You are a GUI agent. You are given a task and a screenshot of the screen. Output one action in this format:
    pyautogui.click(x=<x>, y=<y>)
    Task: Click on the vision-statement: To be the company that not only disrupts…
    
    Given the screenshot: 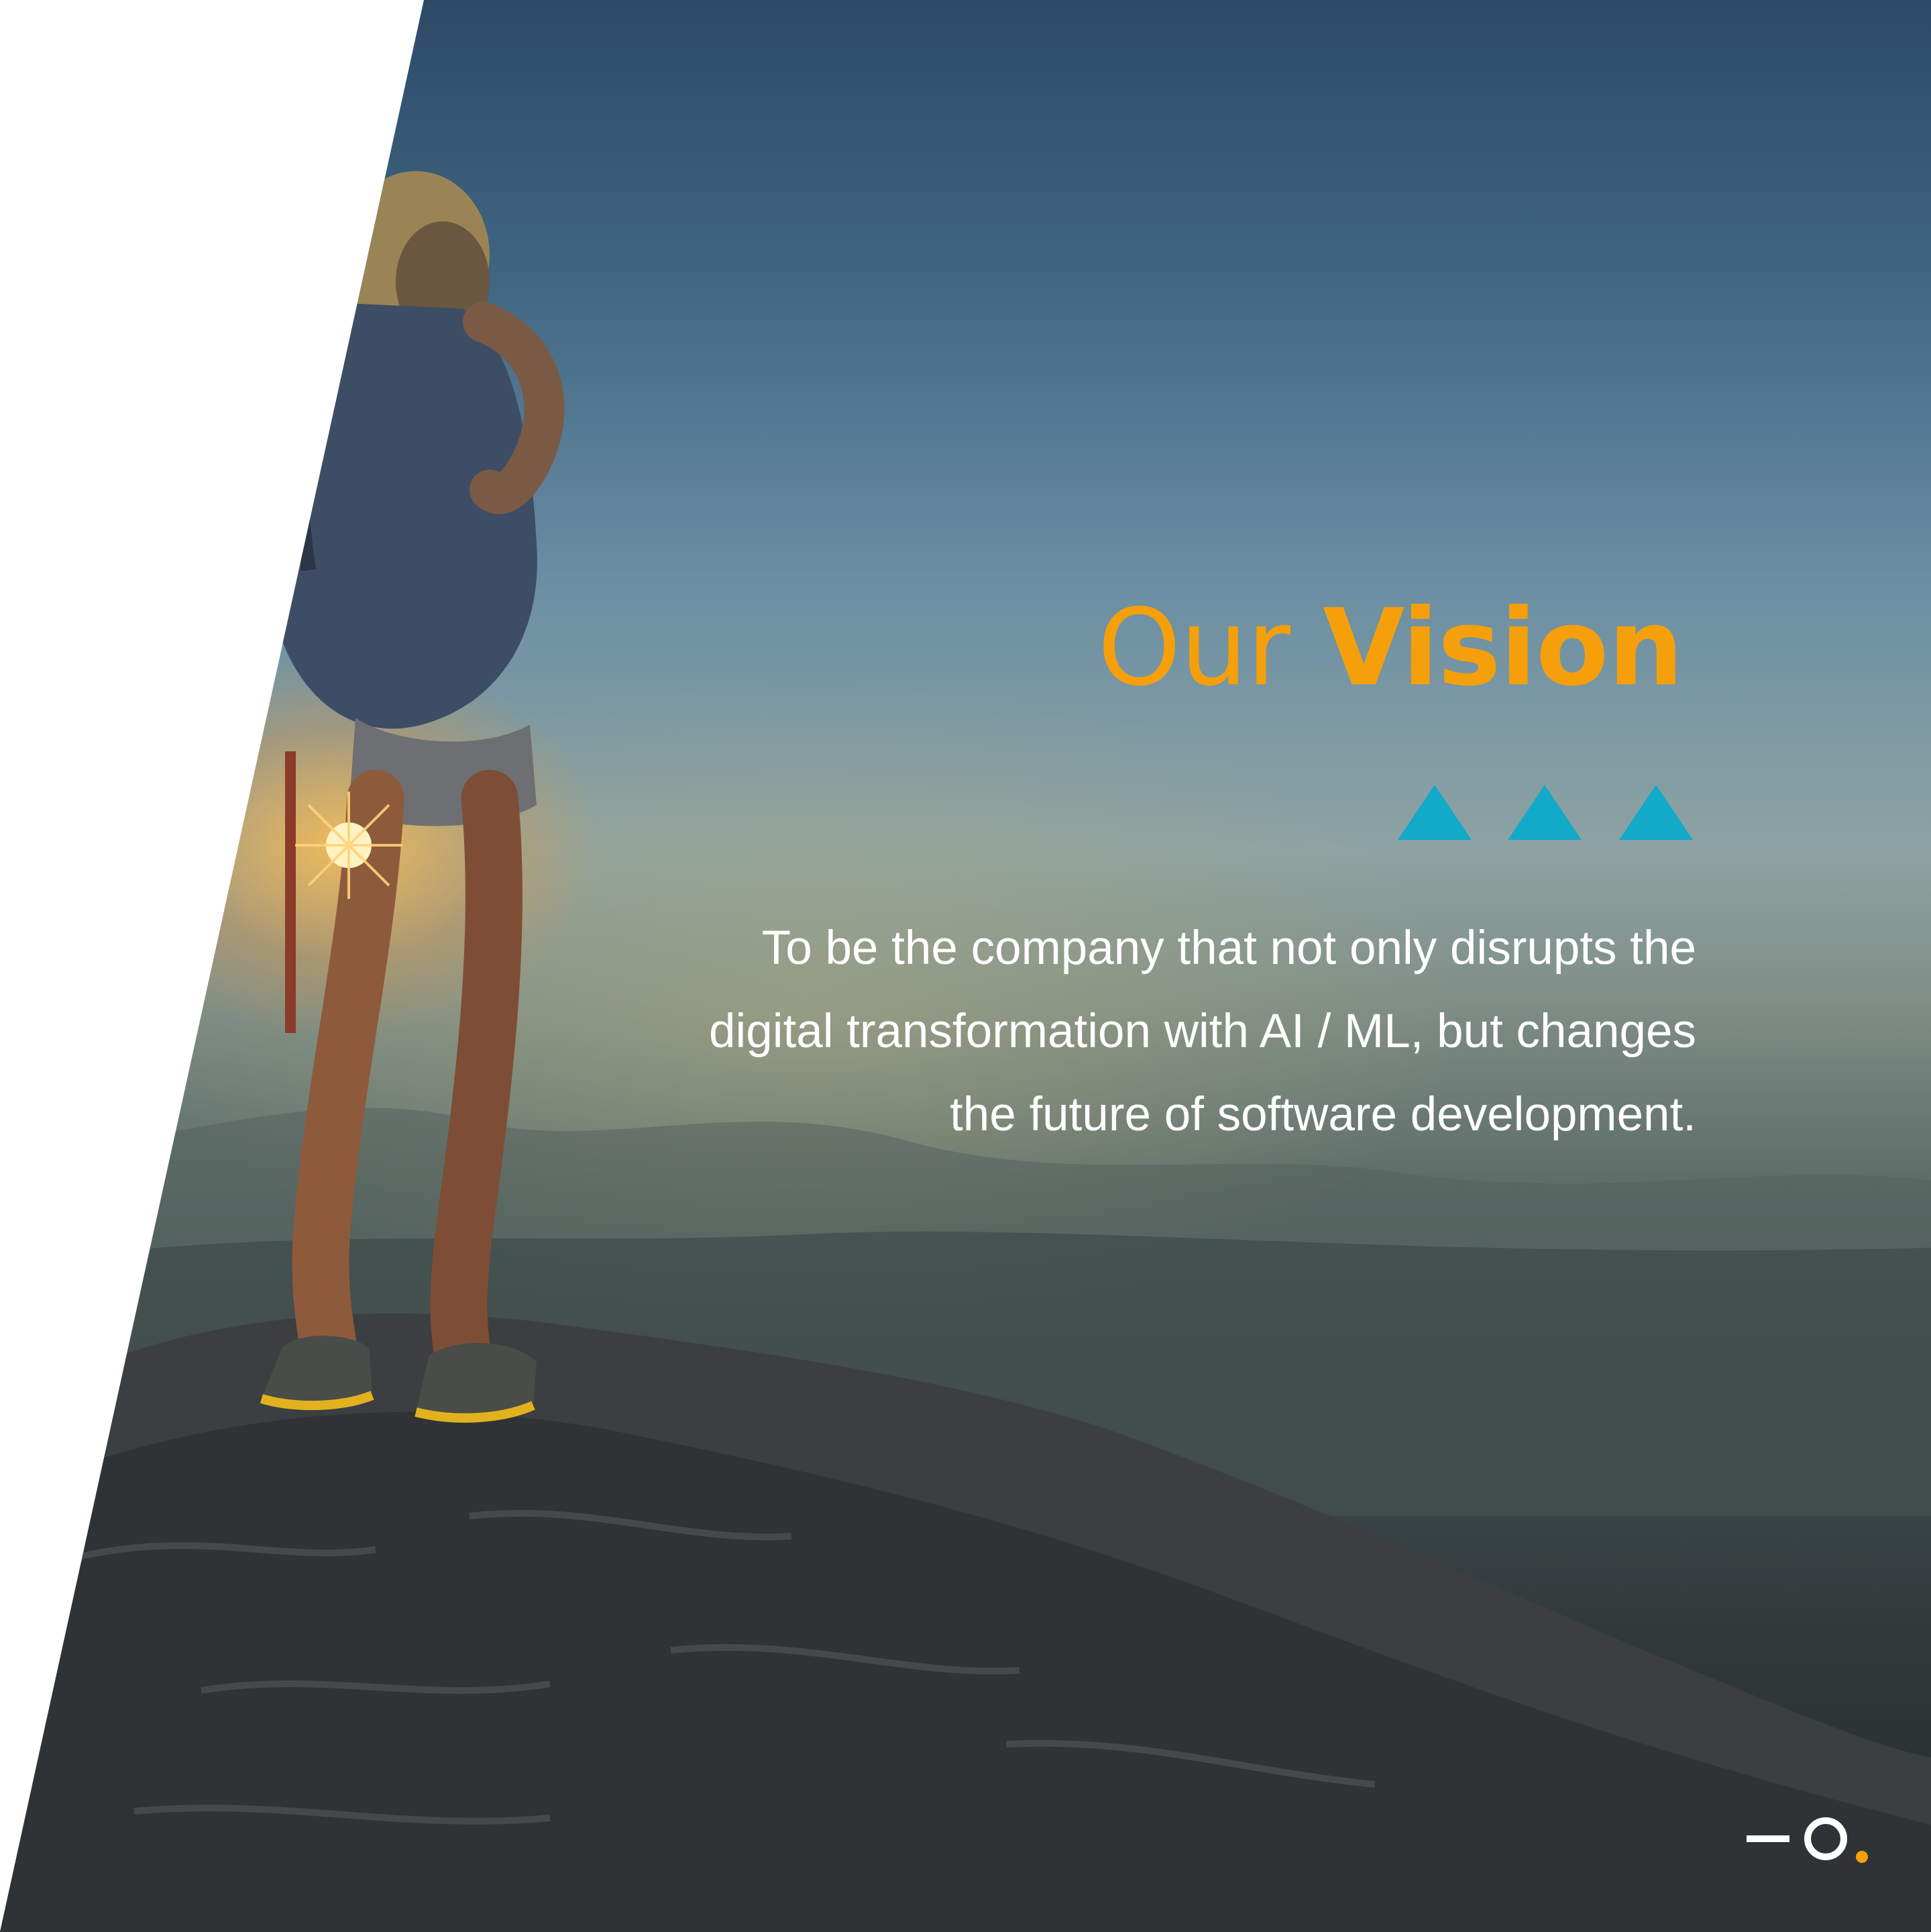 What is the action you would take?
    pyautogui.click(x=1126, y=1032)
    